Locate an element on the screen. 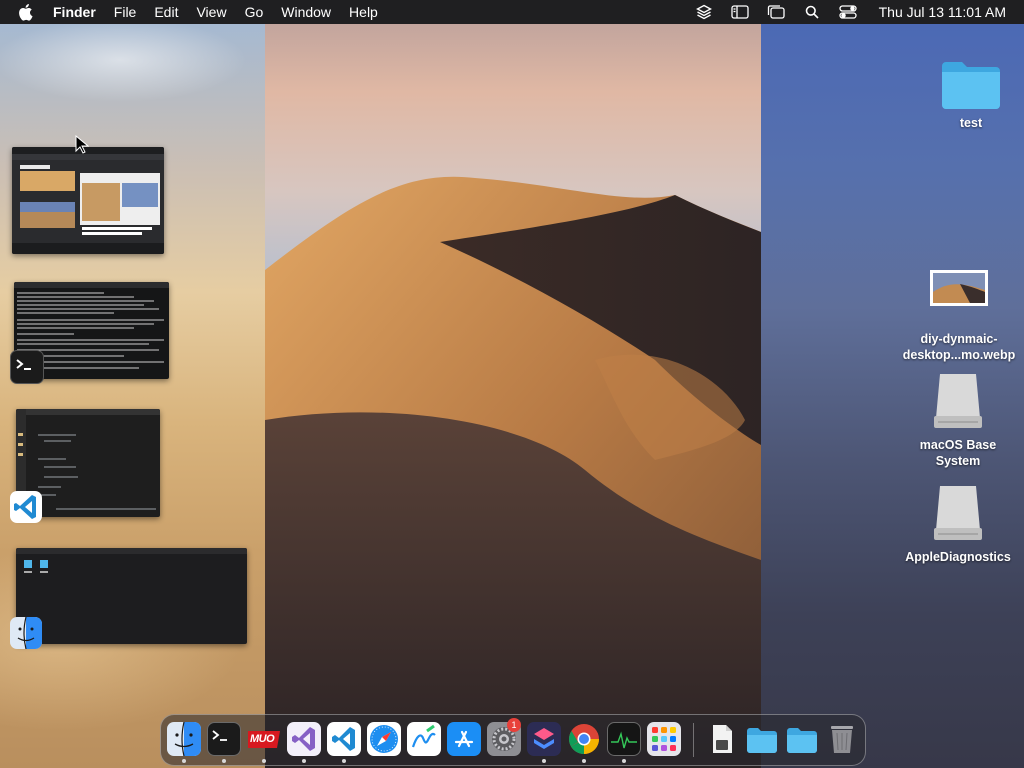  activity-monitor-icon is located at coordinates (624, 739).